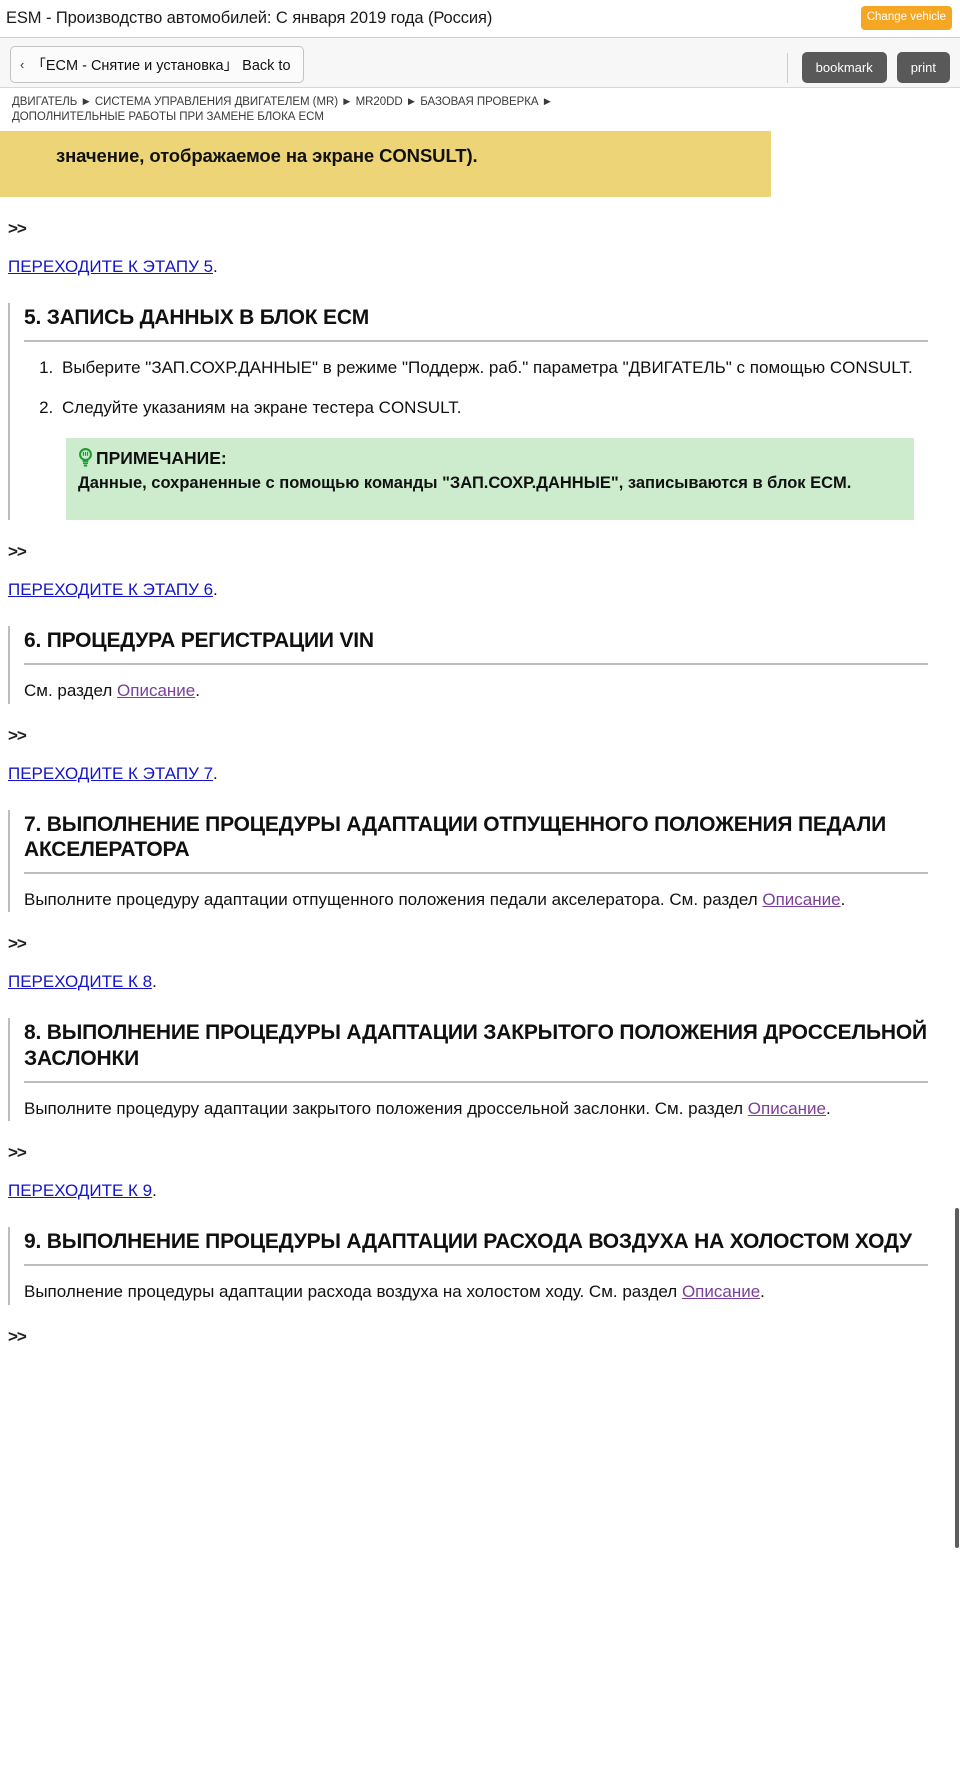 This screenshot has height=1769, width=960. Describe the element at coordinates (473, 258) in the screenshot. I see `goto-step-5: ПЕРЕХОДИТЕ К ЭТАПУ 5.` at that location.